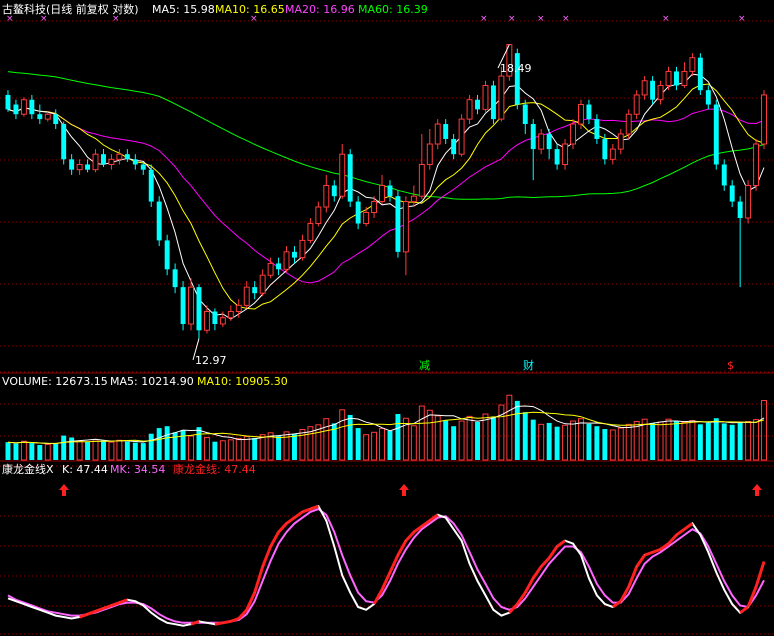  Describe the element at coordinates (666, 19) in the screenshot. I see `top-marker-i: ×` at that location.